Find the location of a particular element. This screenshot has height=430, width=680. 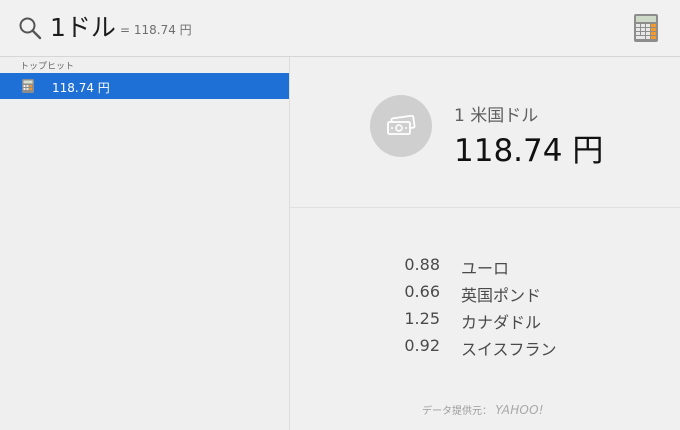

currency-name: カナダドル is located at coordinates (501, 322).